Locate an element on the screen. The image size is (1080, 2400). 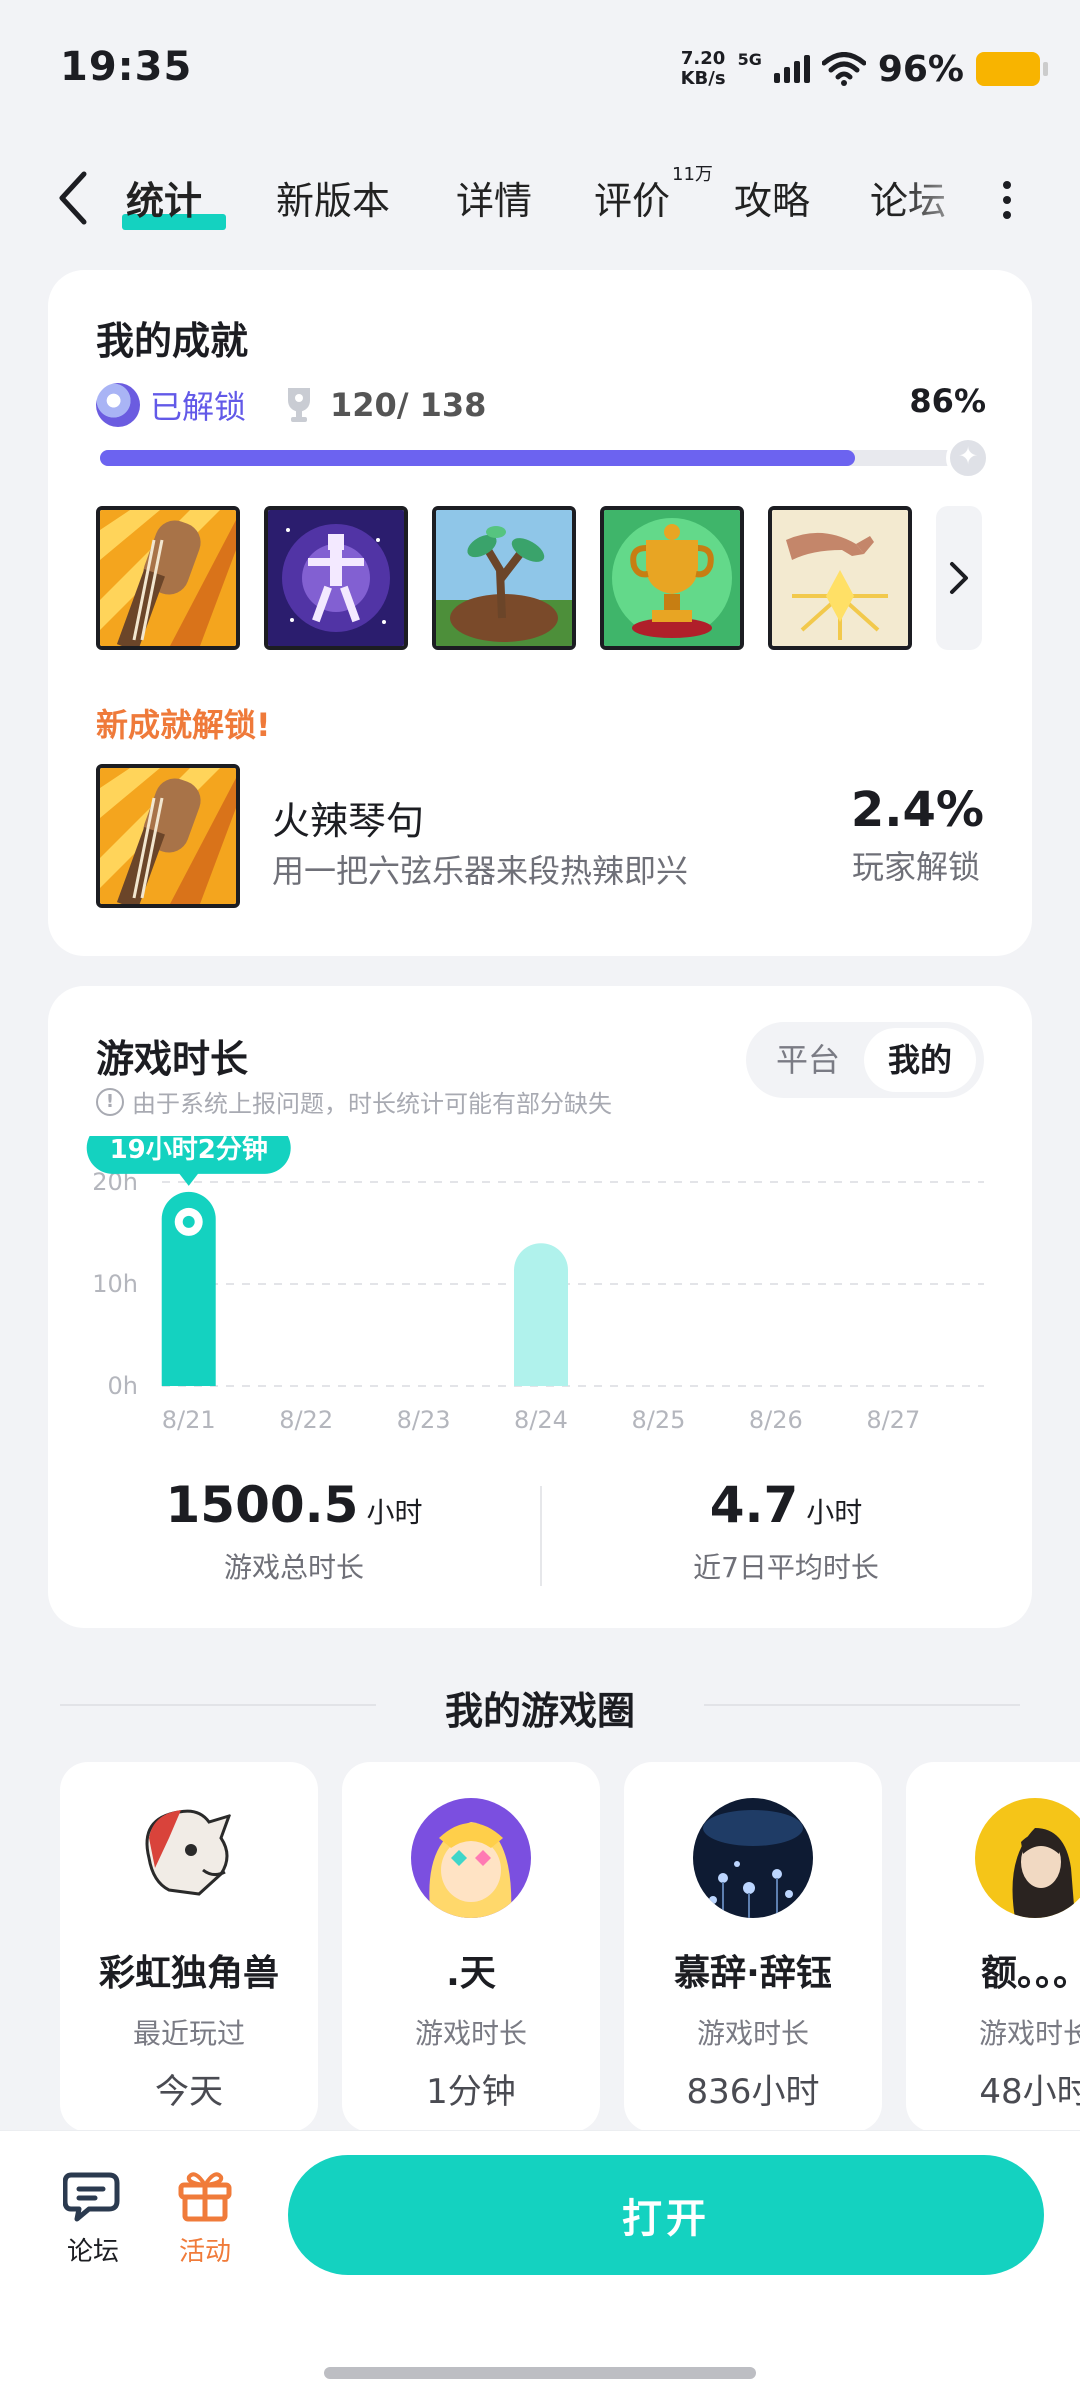
bottom-bar: 论坛 活动 打开 is located at coordinates (540, 2265).